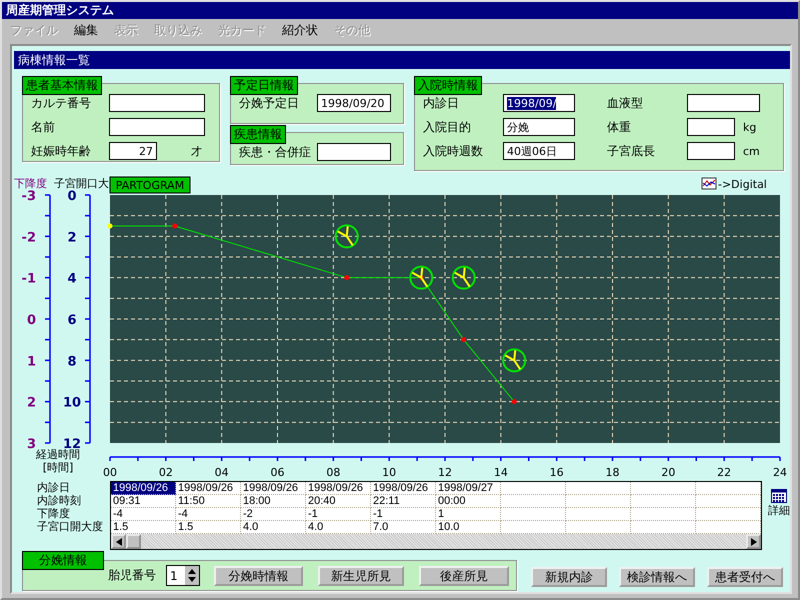 This screenshot has width=800, height=600. What do you see at coordinates (751, 151) in the screenshot?
I see `unit-label: cm` at bounding box center [751, 151].